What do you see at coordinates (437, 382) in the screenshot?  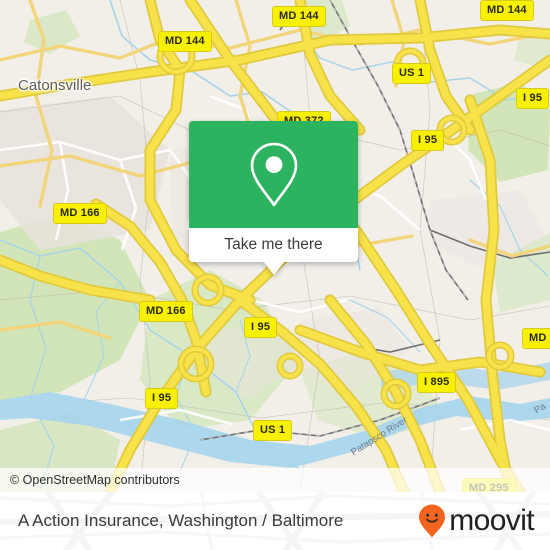 I see `road-shield-i-895: I 895` at bounding box center [437, 382].